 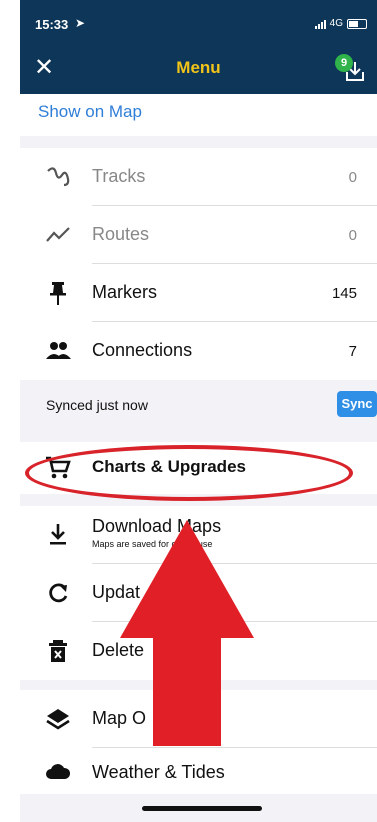 What do you see at coordinates (58, 177) in the screenshot?
I see `tracks-icon` at bounding box center [58, 177].